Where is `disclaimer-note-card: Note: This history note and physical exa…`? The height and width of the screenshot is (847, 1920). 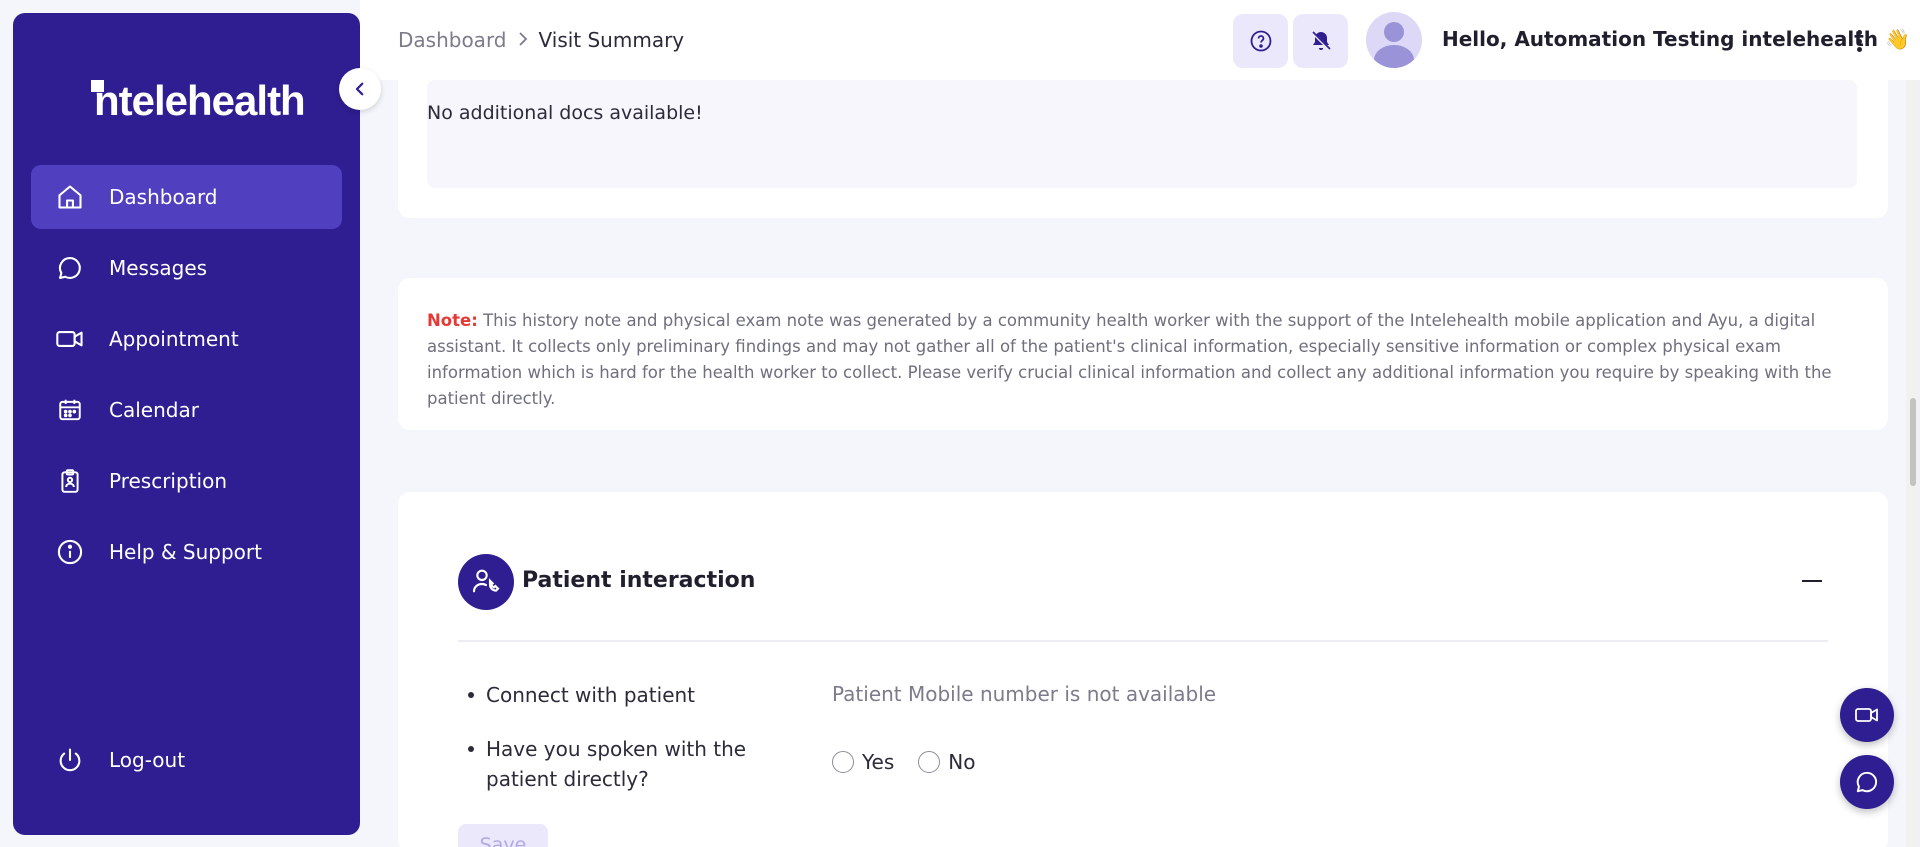
disclaimer-note-card: Note: This history note and physical exa… is located at coordinates (1143, 354).